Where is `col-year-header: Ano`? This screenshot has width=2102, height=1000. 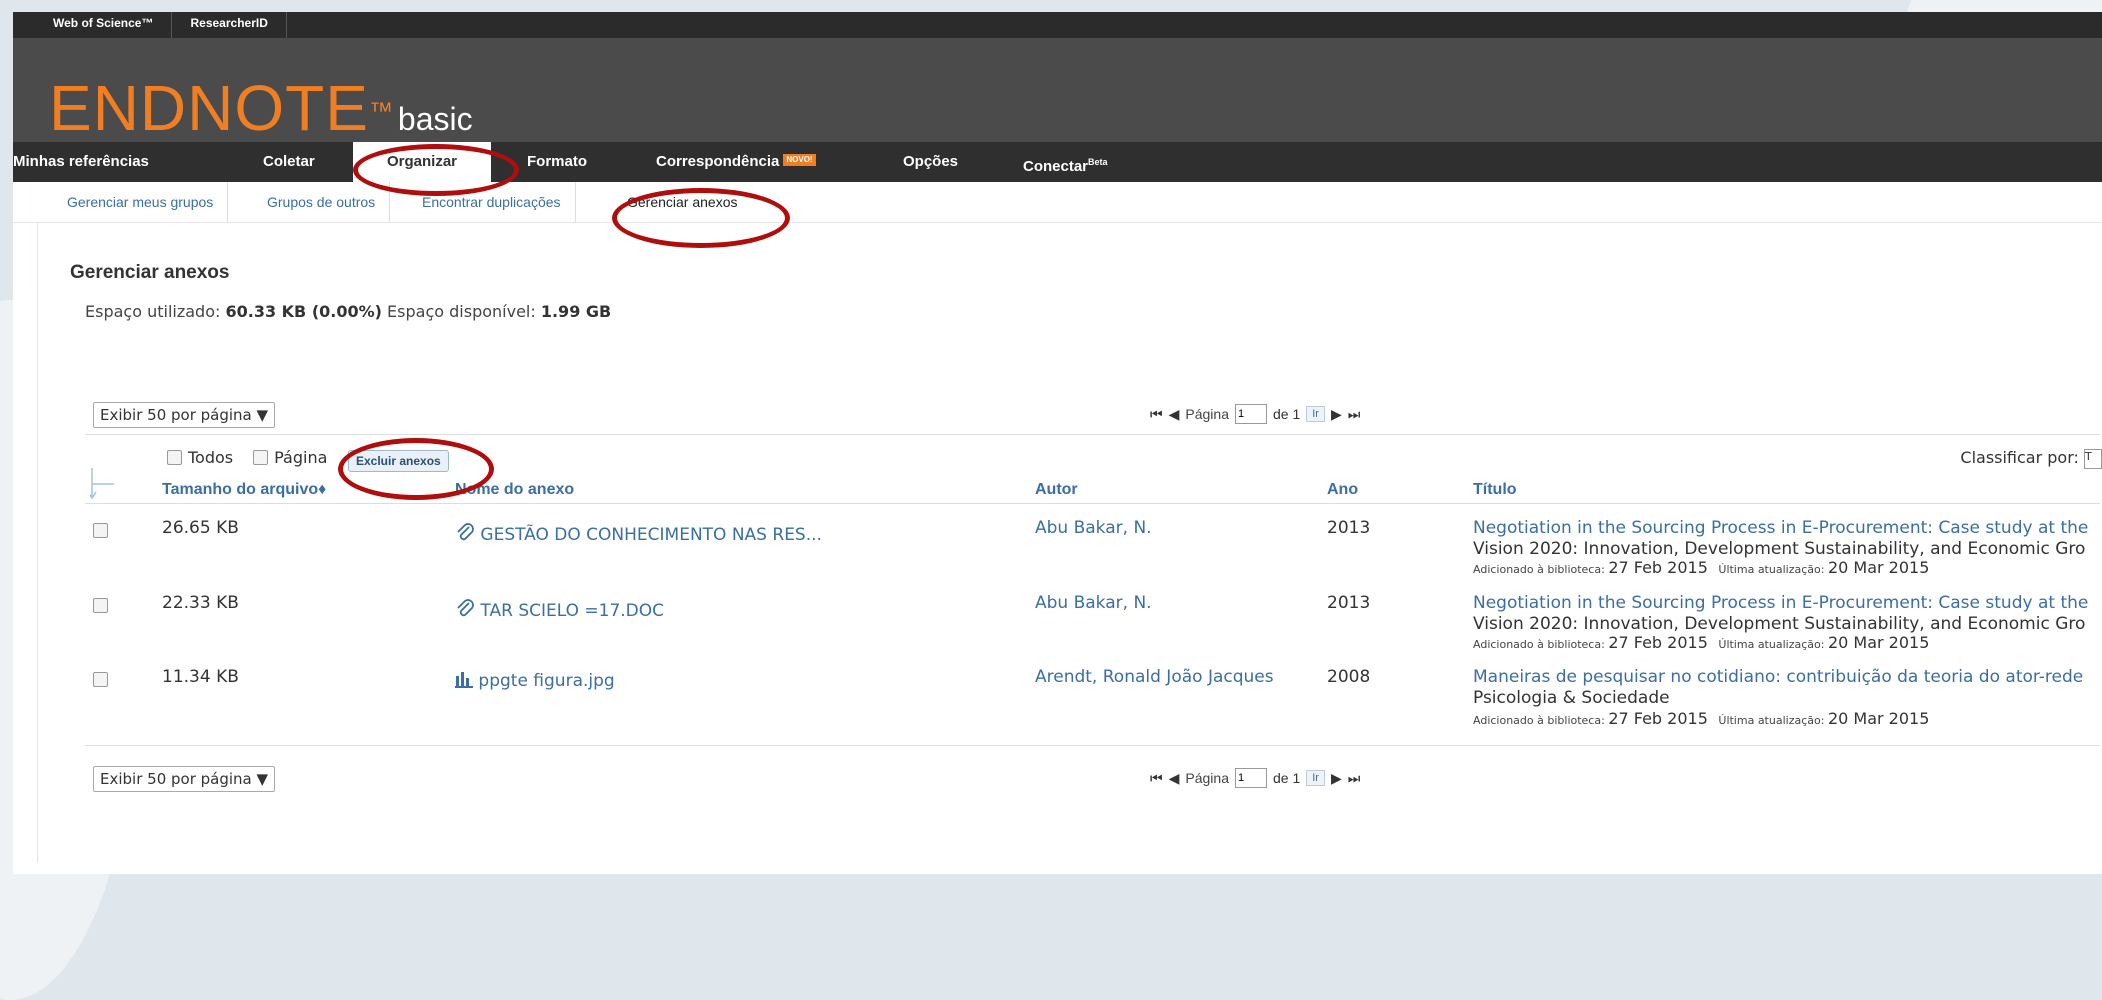 col-year-header: Ano is located at coordinates (1342, 490).